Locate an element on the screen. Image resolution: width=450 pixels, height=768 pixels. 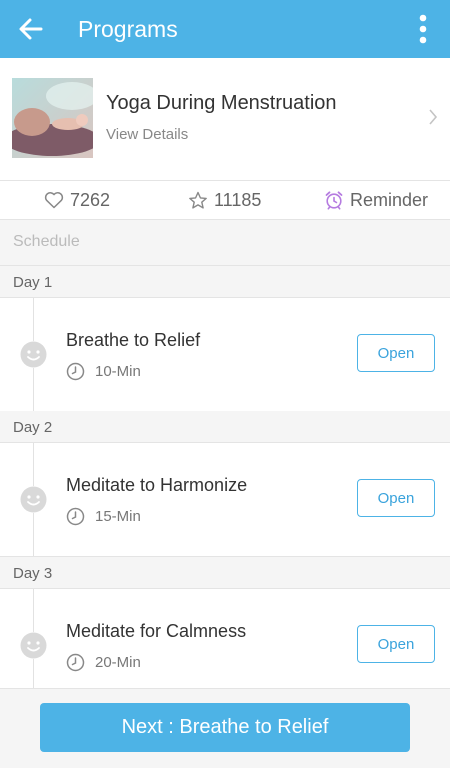
session-row: Breathe to Relief 10-Min Open is located at coordinates (225, 355).